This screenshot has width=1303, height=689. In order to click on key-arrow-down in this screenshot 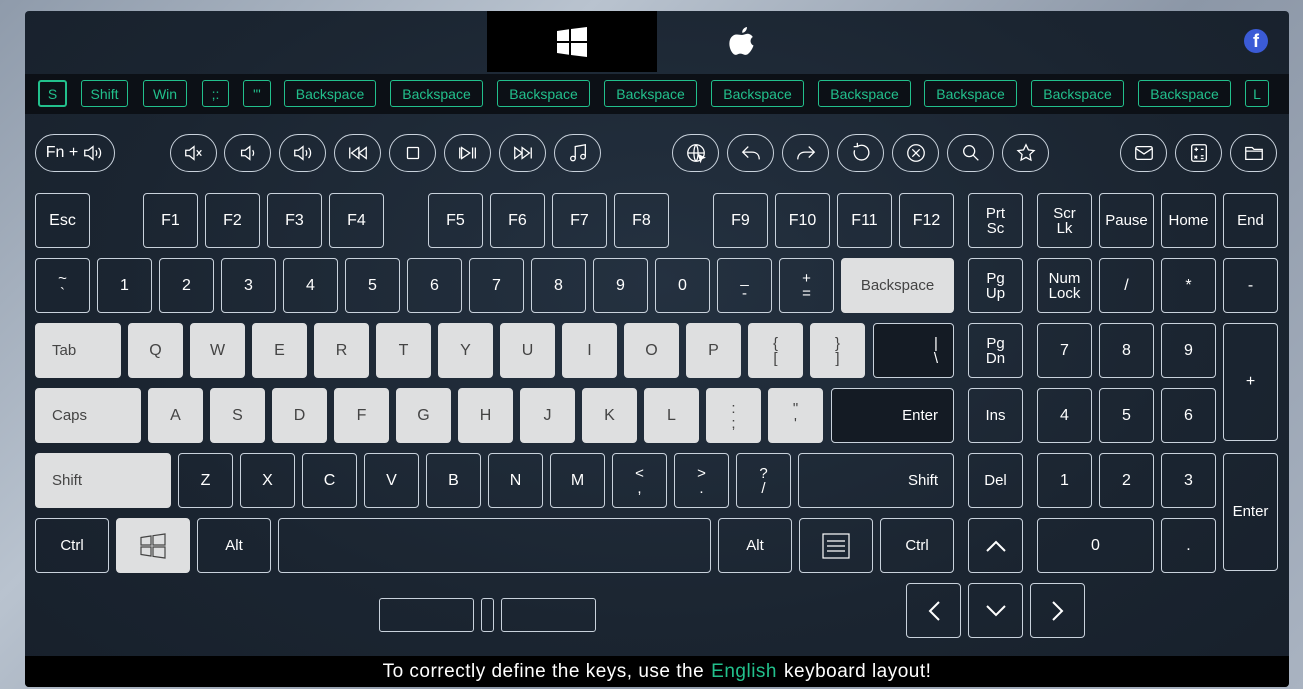, I will do `click(995, 610)`.